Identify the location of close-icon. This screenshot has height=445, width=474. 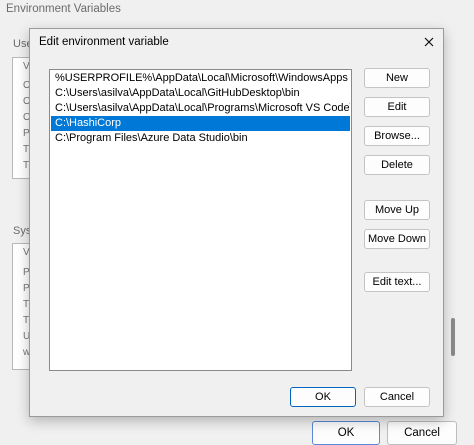
(429, 42).